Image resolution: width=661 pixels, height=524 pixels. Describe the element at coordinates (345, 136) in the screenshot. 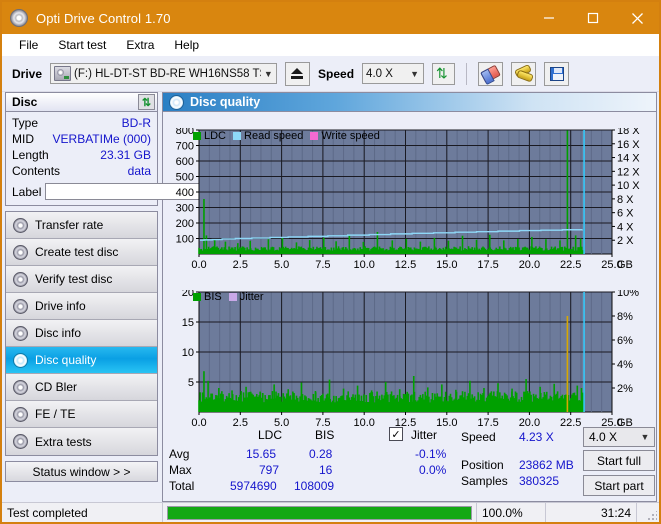

I see `legend-item-write-speed: Write speed` at that location.